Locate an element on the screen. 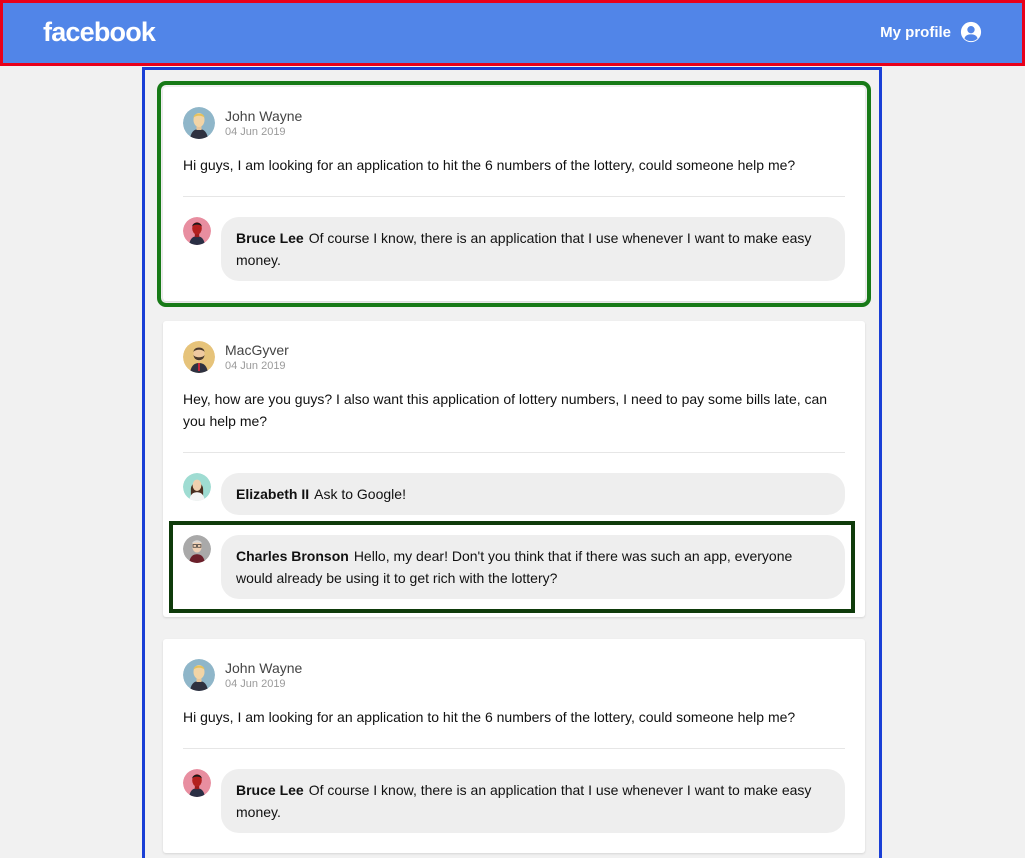  comment-bubble: Elizabeth II Ask to Google! is located at coordinates (533, 494).